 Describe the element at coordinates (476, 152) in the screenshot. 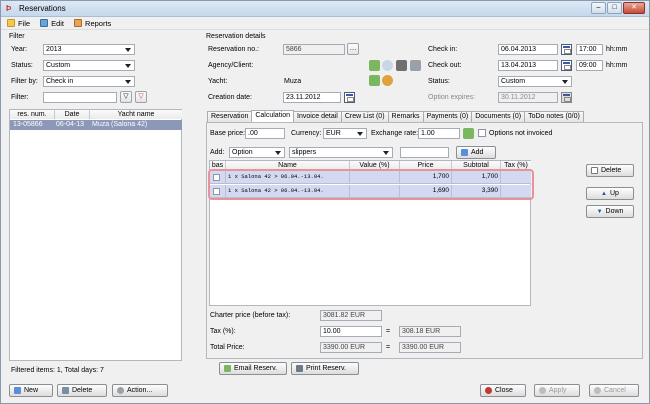

I see `add-button: Add` at that location.